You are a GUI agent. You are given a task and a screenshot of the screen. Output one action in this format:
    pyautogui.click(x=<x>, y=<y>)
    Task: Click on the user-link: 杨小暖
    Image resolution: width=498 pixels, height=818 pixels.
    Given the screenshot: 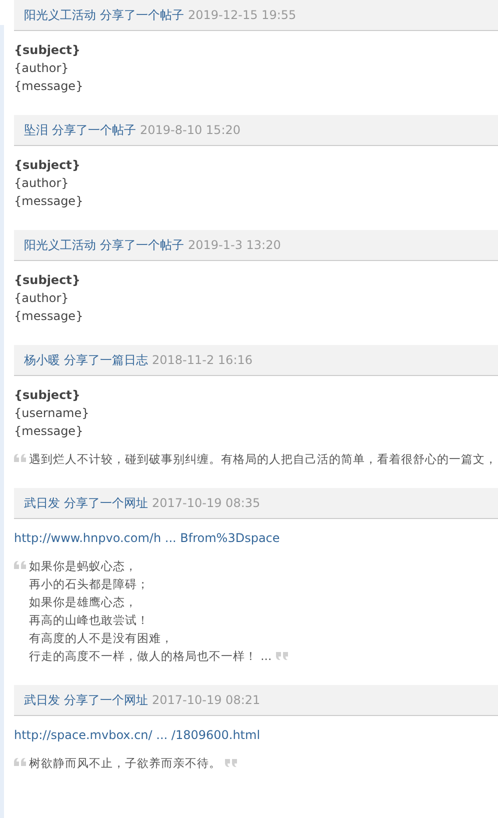 What is the action you would take?
    pyautogui.click(x=42, y=360)
    